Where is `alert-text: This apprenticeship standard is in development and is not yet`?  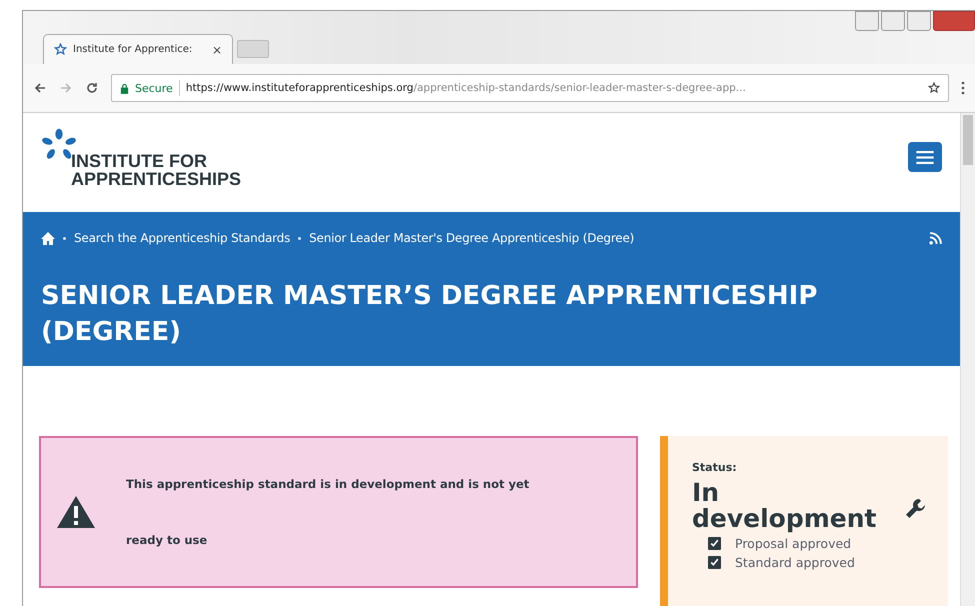
alert-text: This apprenticeship standard is in development and is not yet is located at coordinates (328, 484).